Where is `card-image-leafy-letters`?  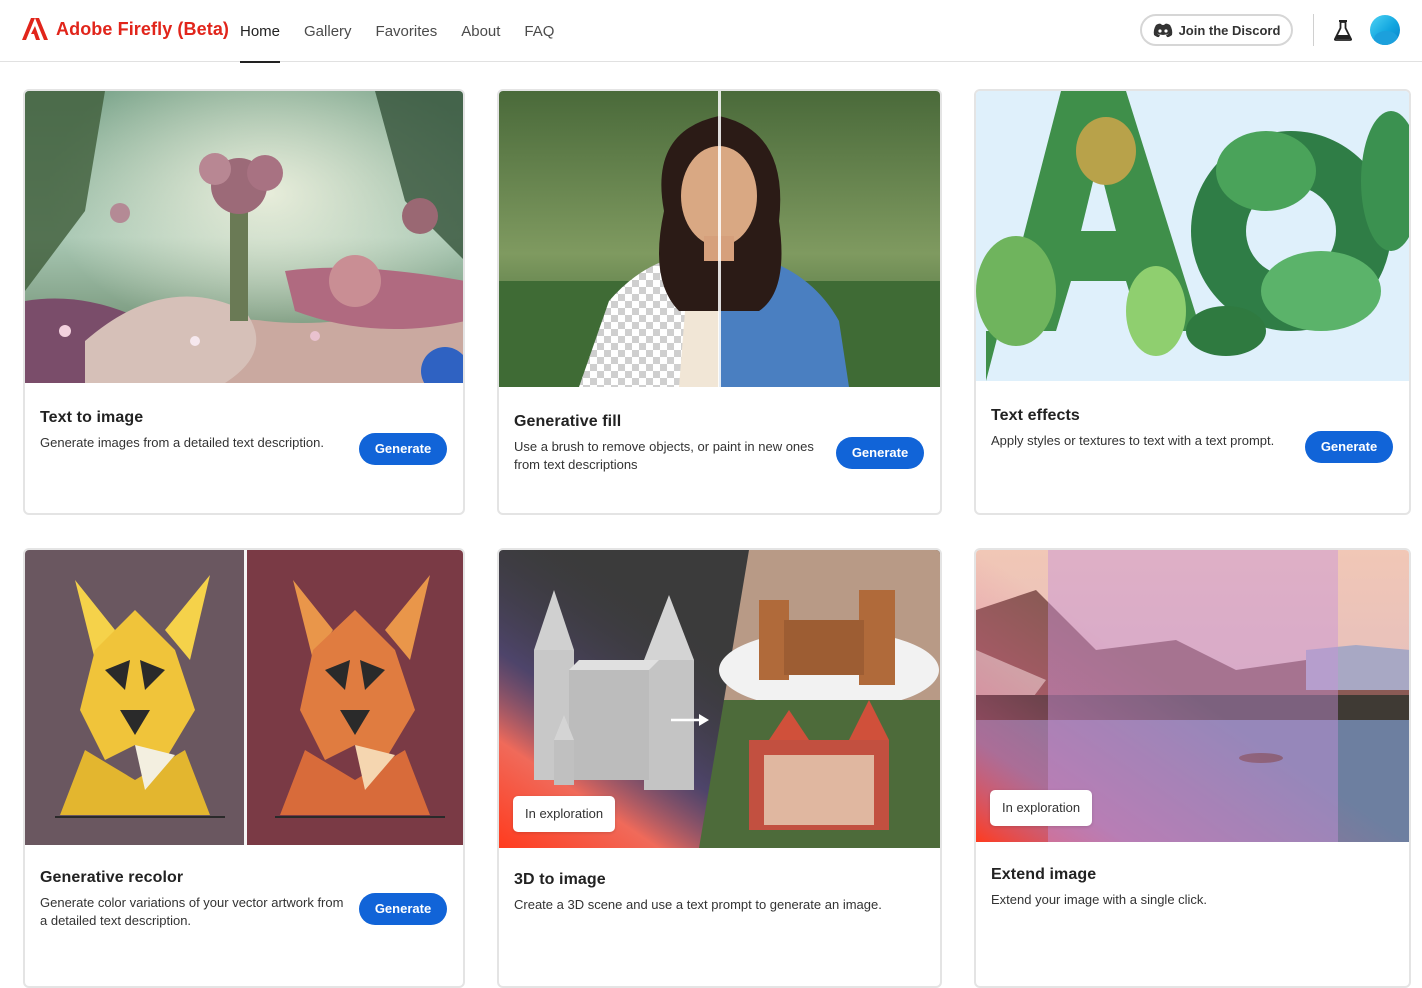
card-image-leafy-letters is located at coordinates (1192, 236).